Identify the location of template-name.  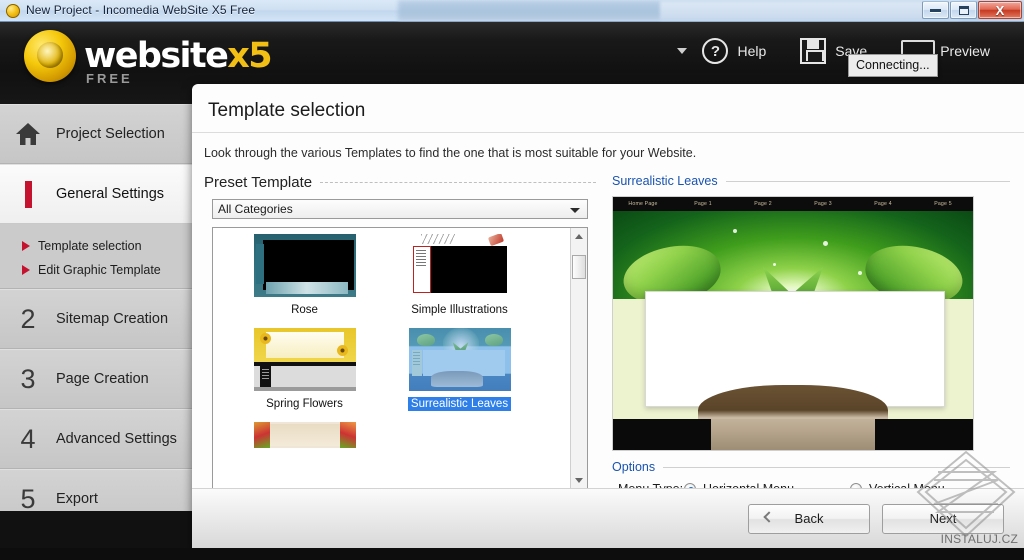
(305, 460).